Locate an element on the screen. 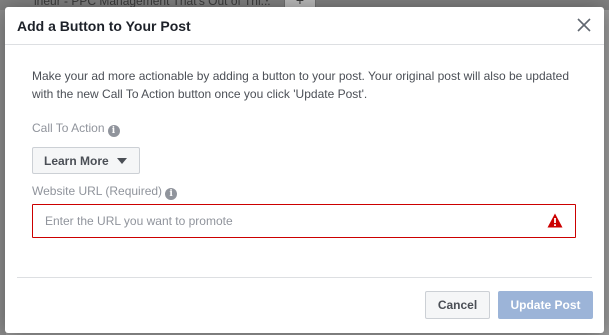 This screenshot has height=335, width=609. cancel-button: Cancel is located at coordinates (457, 305).